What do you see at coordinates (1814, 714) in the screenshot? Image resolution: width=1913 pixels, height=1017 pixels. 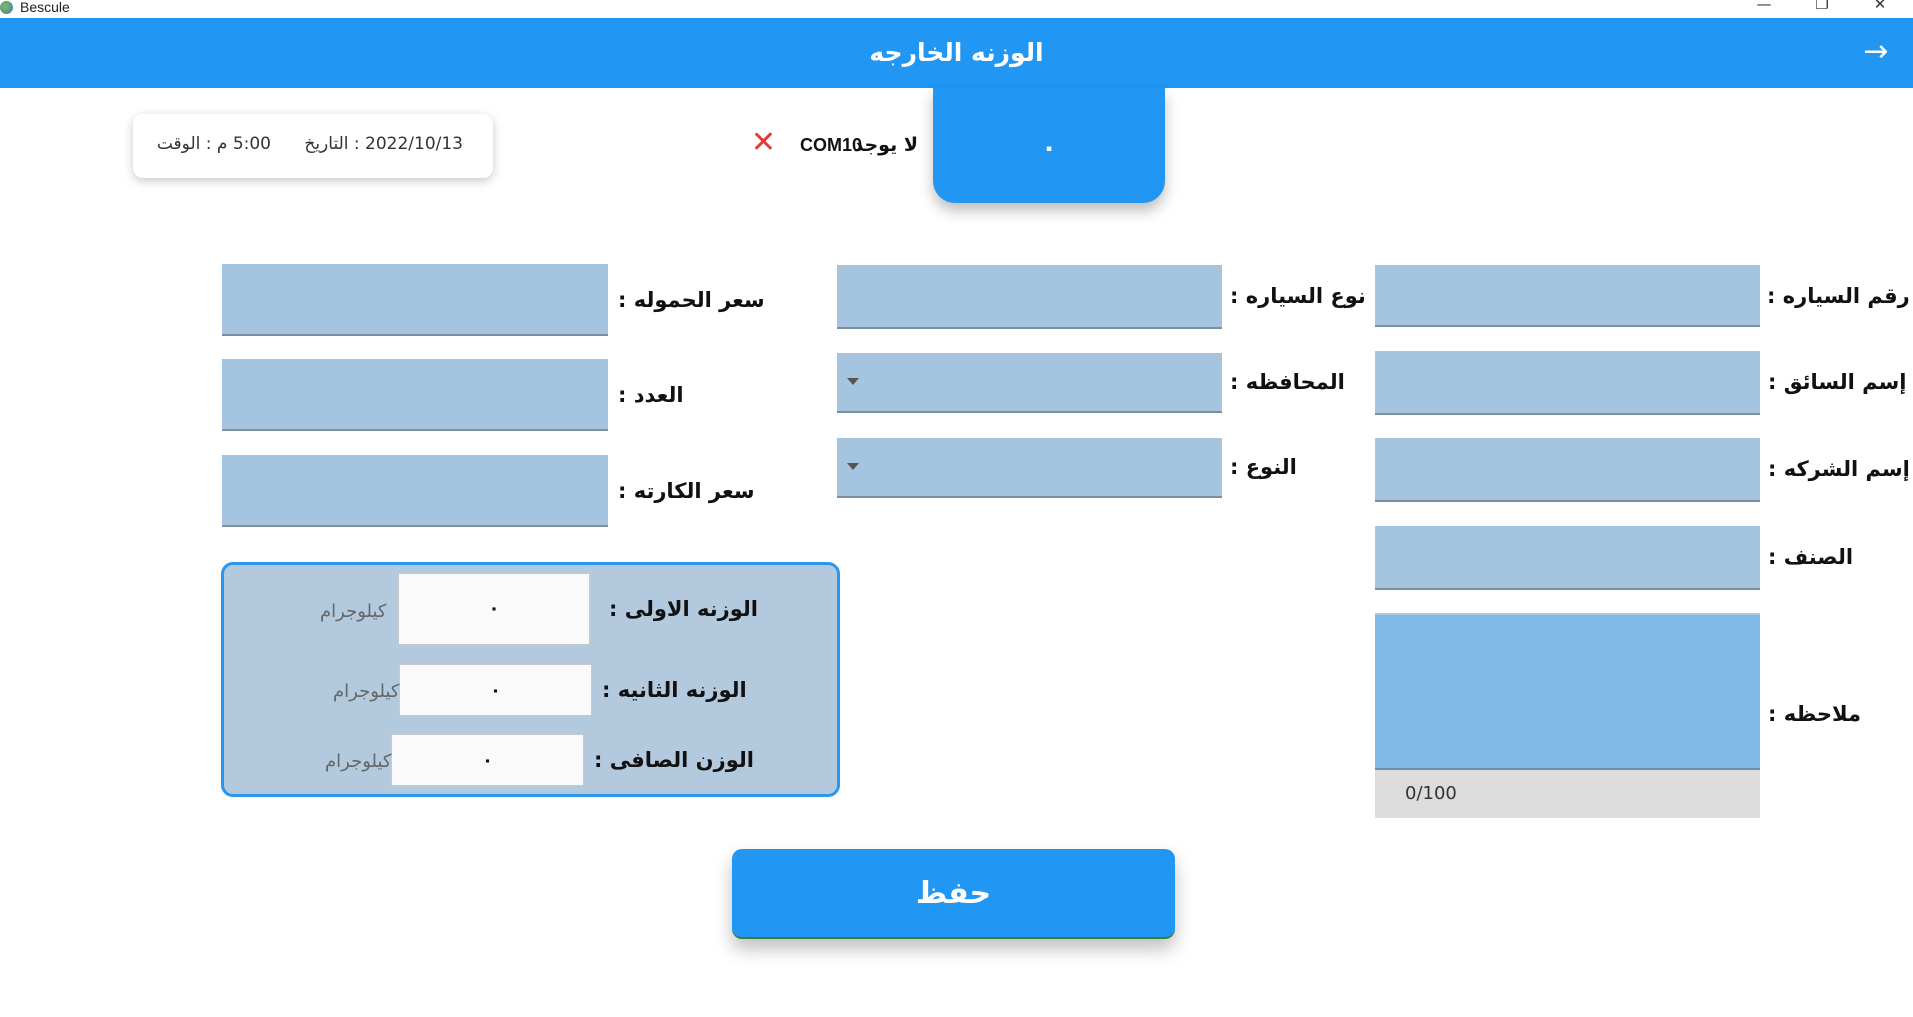 I see `notes-label: ملاحظه :` at bounding box center [1814, 714].